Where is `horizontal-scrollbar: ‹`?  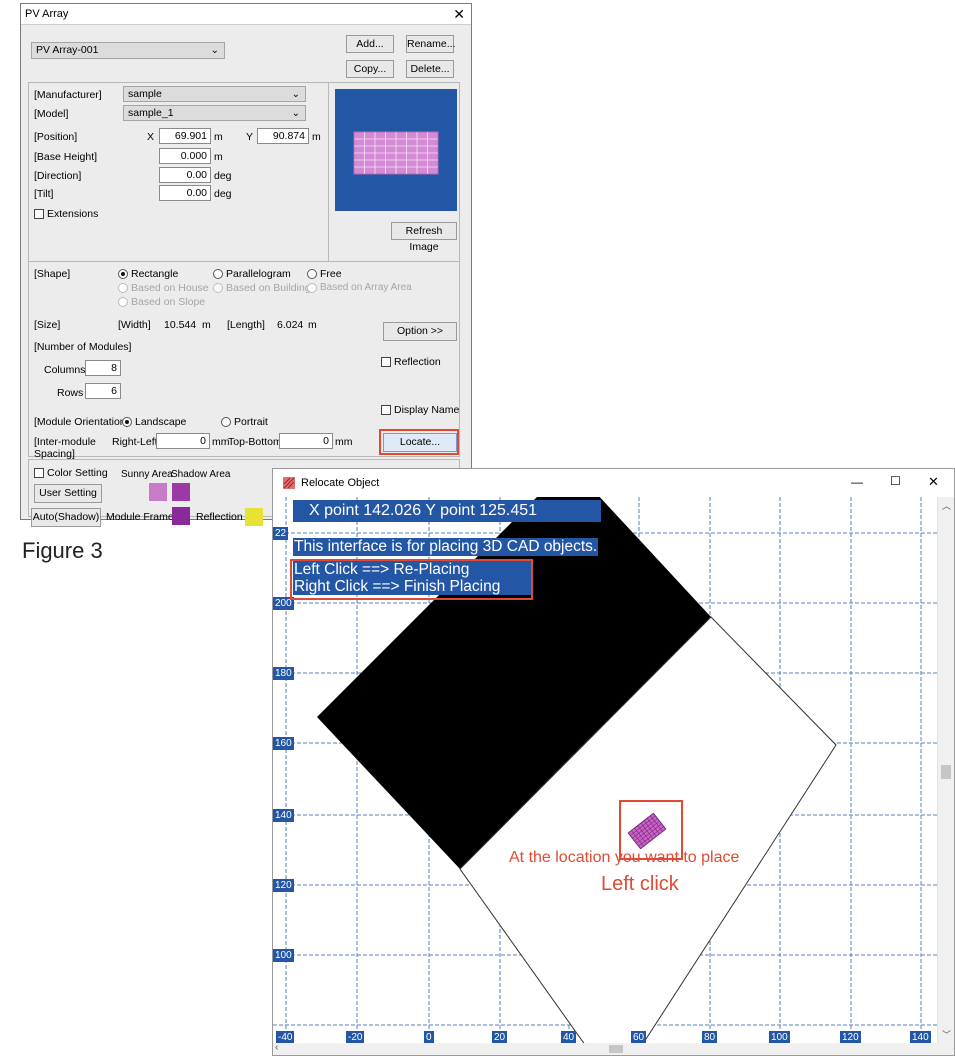
horizontal-scrollbar: ‹ is located at coordinates (605, 1048).